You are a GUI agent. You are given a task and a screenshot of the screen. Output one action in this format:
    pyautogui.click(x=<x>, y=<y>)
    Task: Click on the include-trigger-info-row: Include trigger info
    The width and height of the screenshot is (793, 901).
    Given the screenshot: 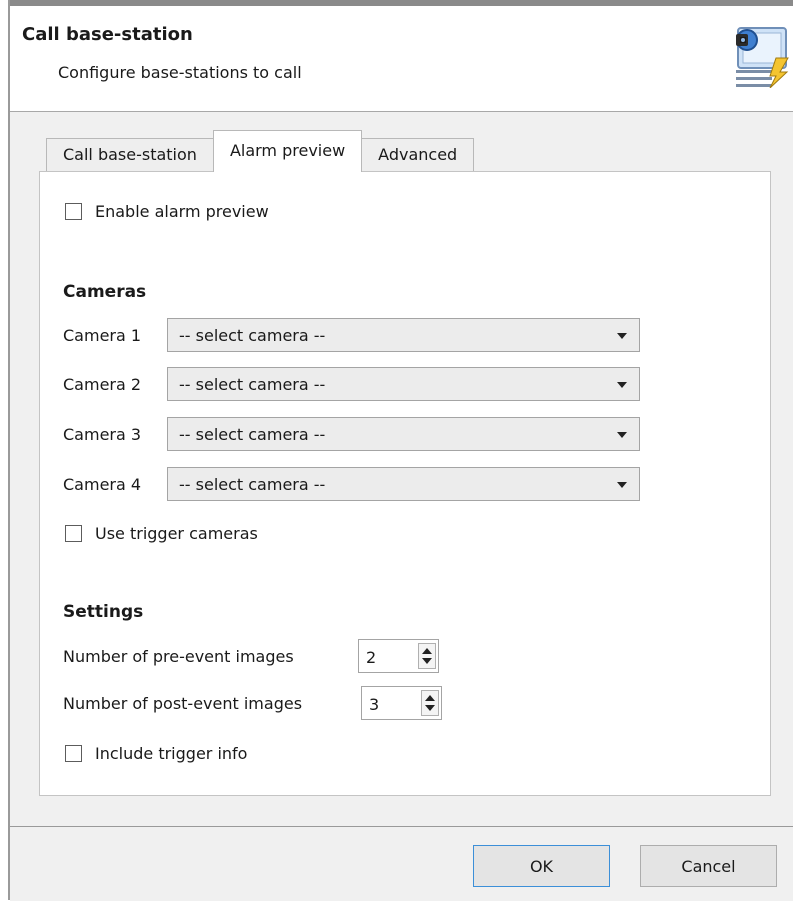 What is the action you would take?
    pyautogui.click(x=156, y=753)
    